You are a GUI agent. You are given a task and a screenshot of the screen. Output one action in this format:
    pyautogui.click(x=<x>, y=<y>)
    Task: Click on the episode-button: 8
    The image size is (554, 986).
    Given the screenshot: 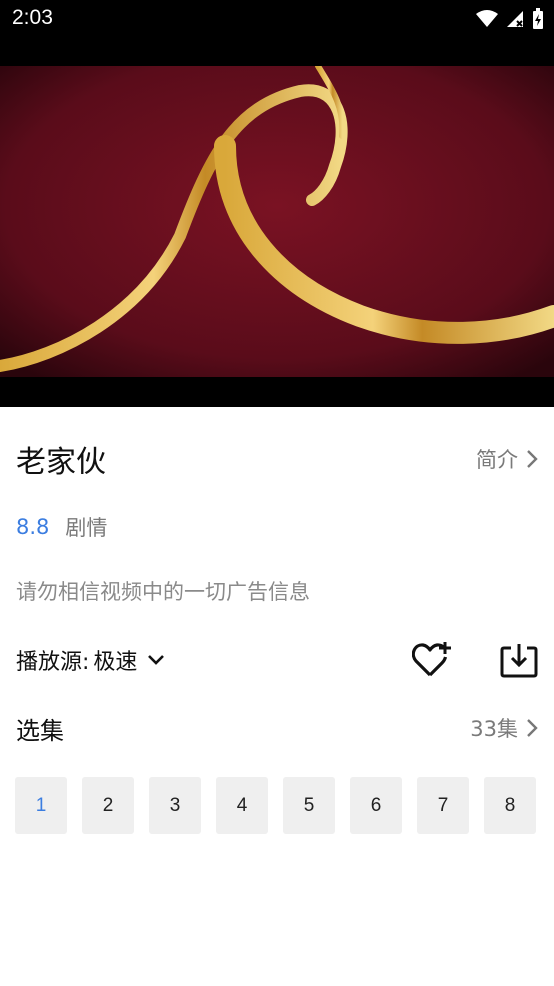 What is the action you would take?
    pyautogui.click(x=510, y=805)
    